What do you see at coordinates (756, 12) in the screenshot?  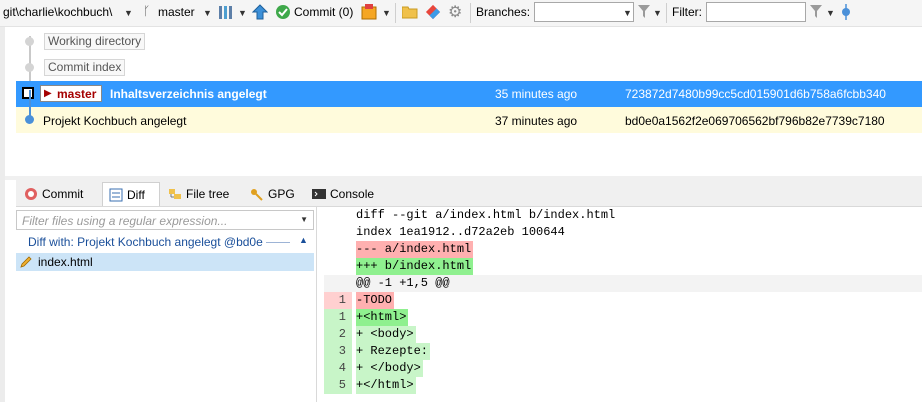 I see `filter-input` at bounding box center [756, 12].